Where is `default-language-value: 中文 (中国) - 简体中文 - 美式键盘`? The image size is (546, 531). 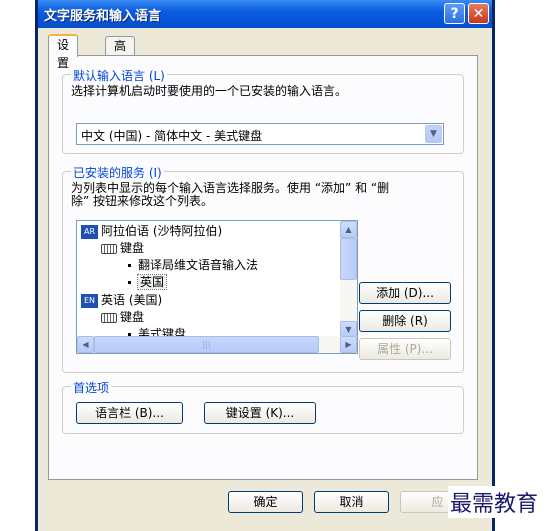 default-language-value: 中文 (中国) - 简体中文 - 美式键盘 is located at coordinates (172, 136).